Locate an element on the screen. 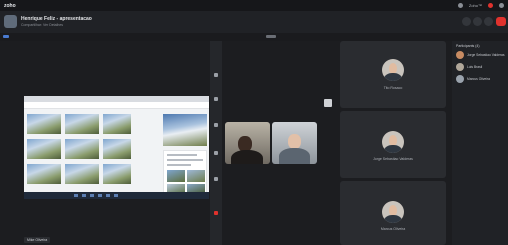 This screenshot has height=245, width=508. tile-name: Jorge Sebastiao Valderas is located at coordinates (393, 159).